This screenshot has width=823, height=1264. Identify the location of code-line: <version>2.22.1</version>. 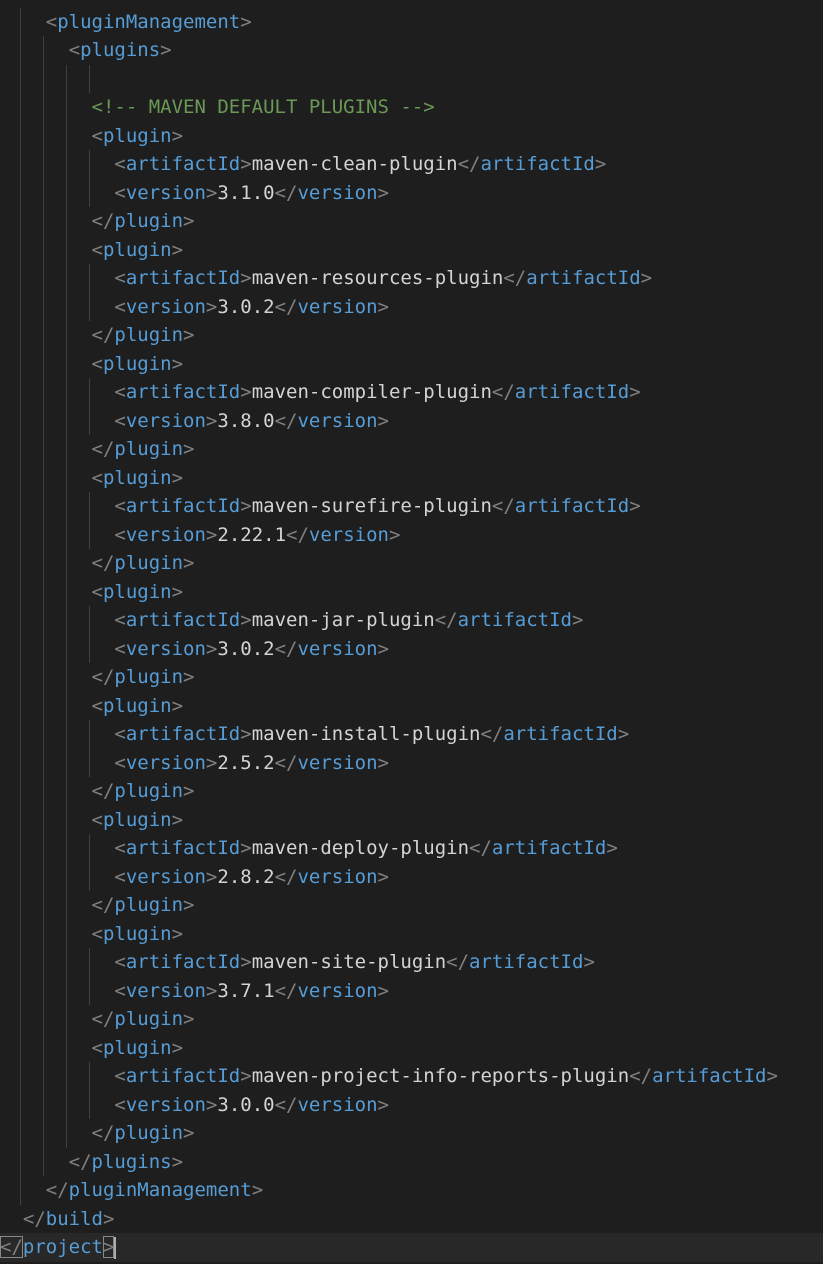
(411, 535).